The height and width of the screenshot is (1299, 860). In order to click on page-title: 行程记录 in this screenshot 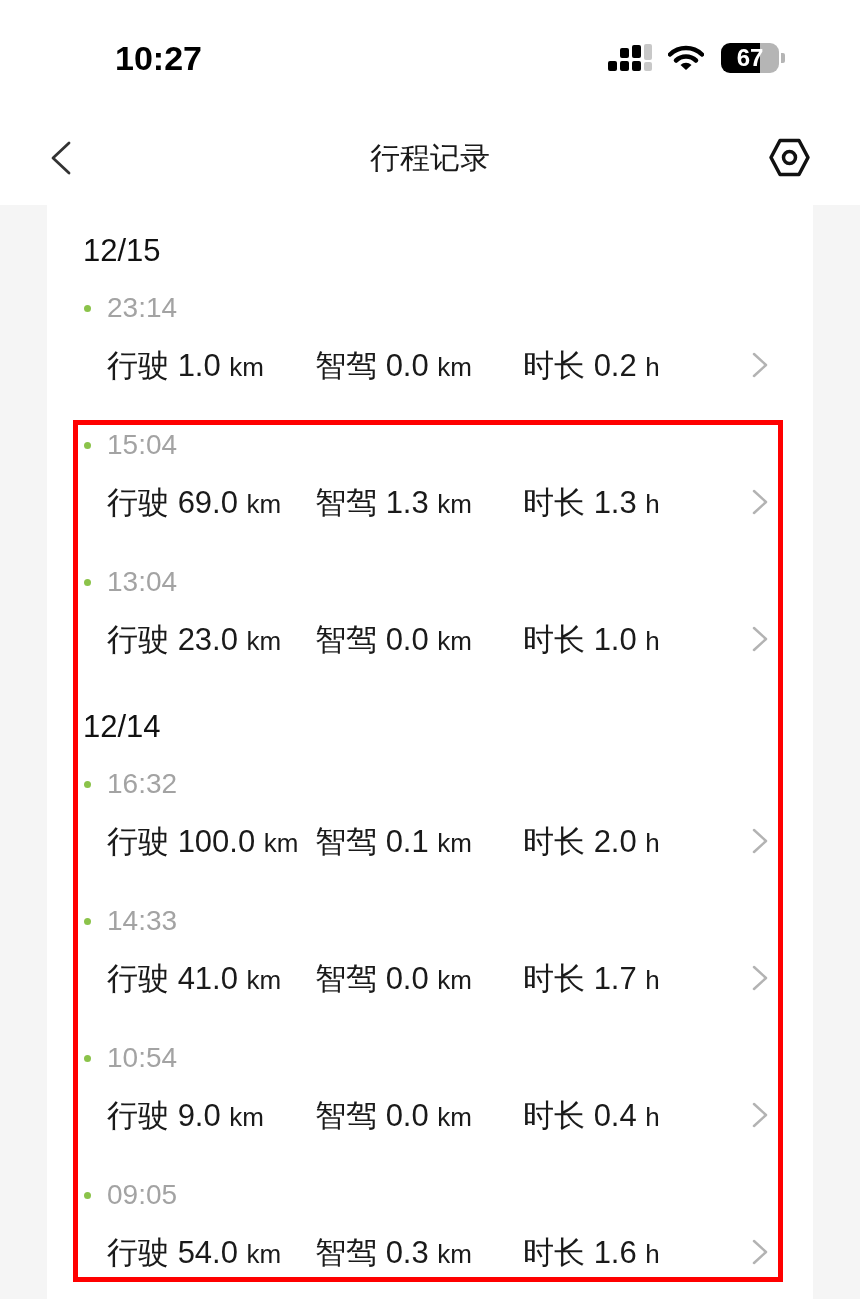, I will do `click(430, 157)`.